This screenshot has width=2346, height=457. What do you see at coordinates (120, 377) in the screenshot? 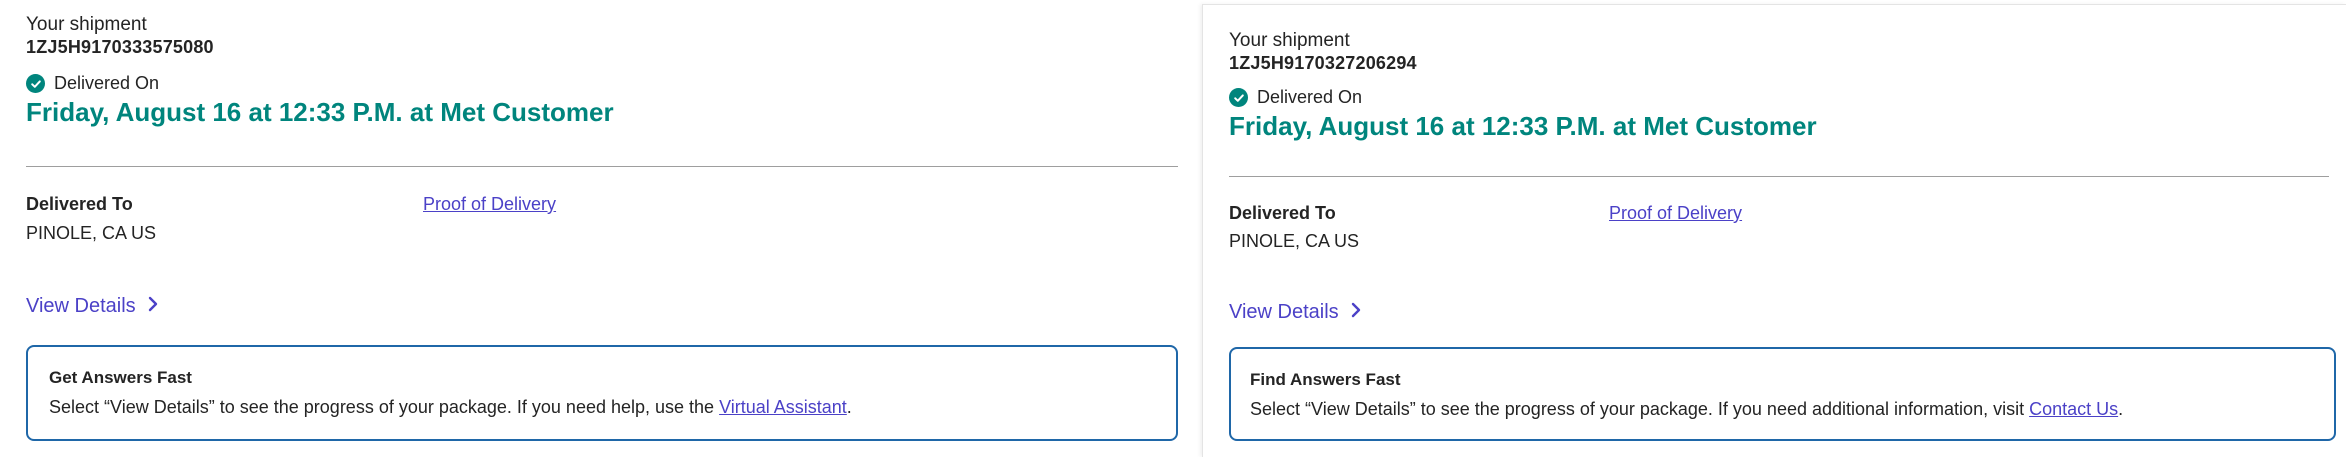
I see `help-box-title: Get Answers Fast` at bounding box center [120, 377].